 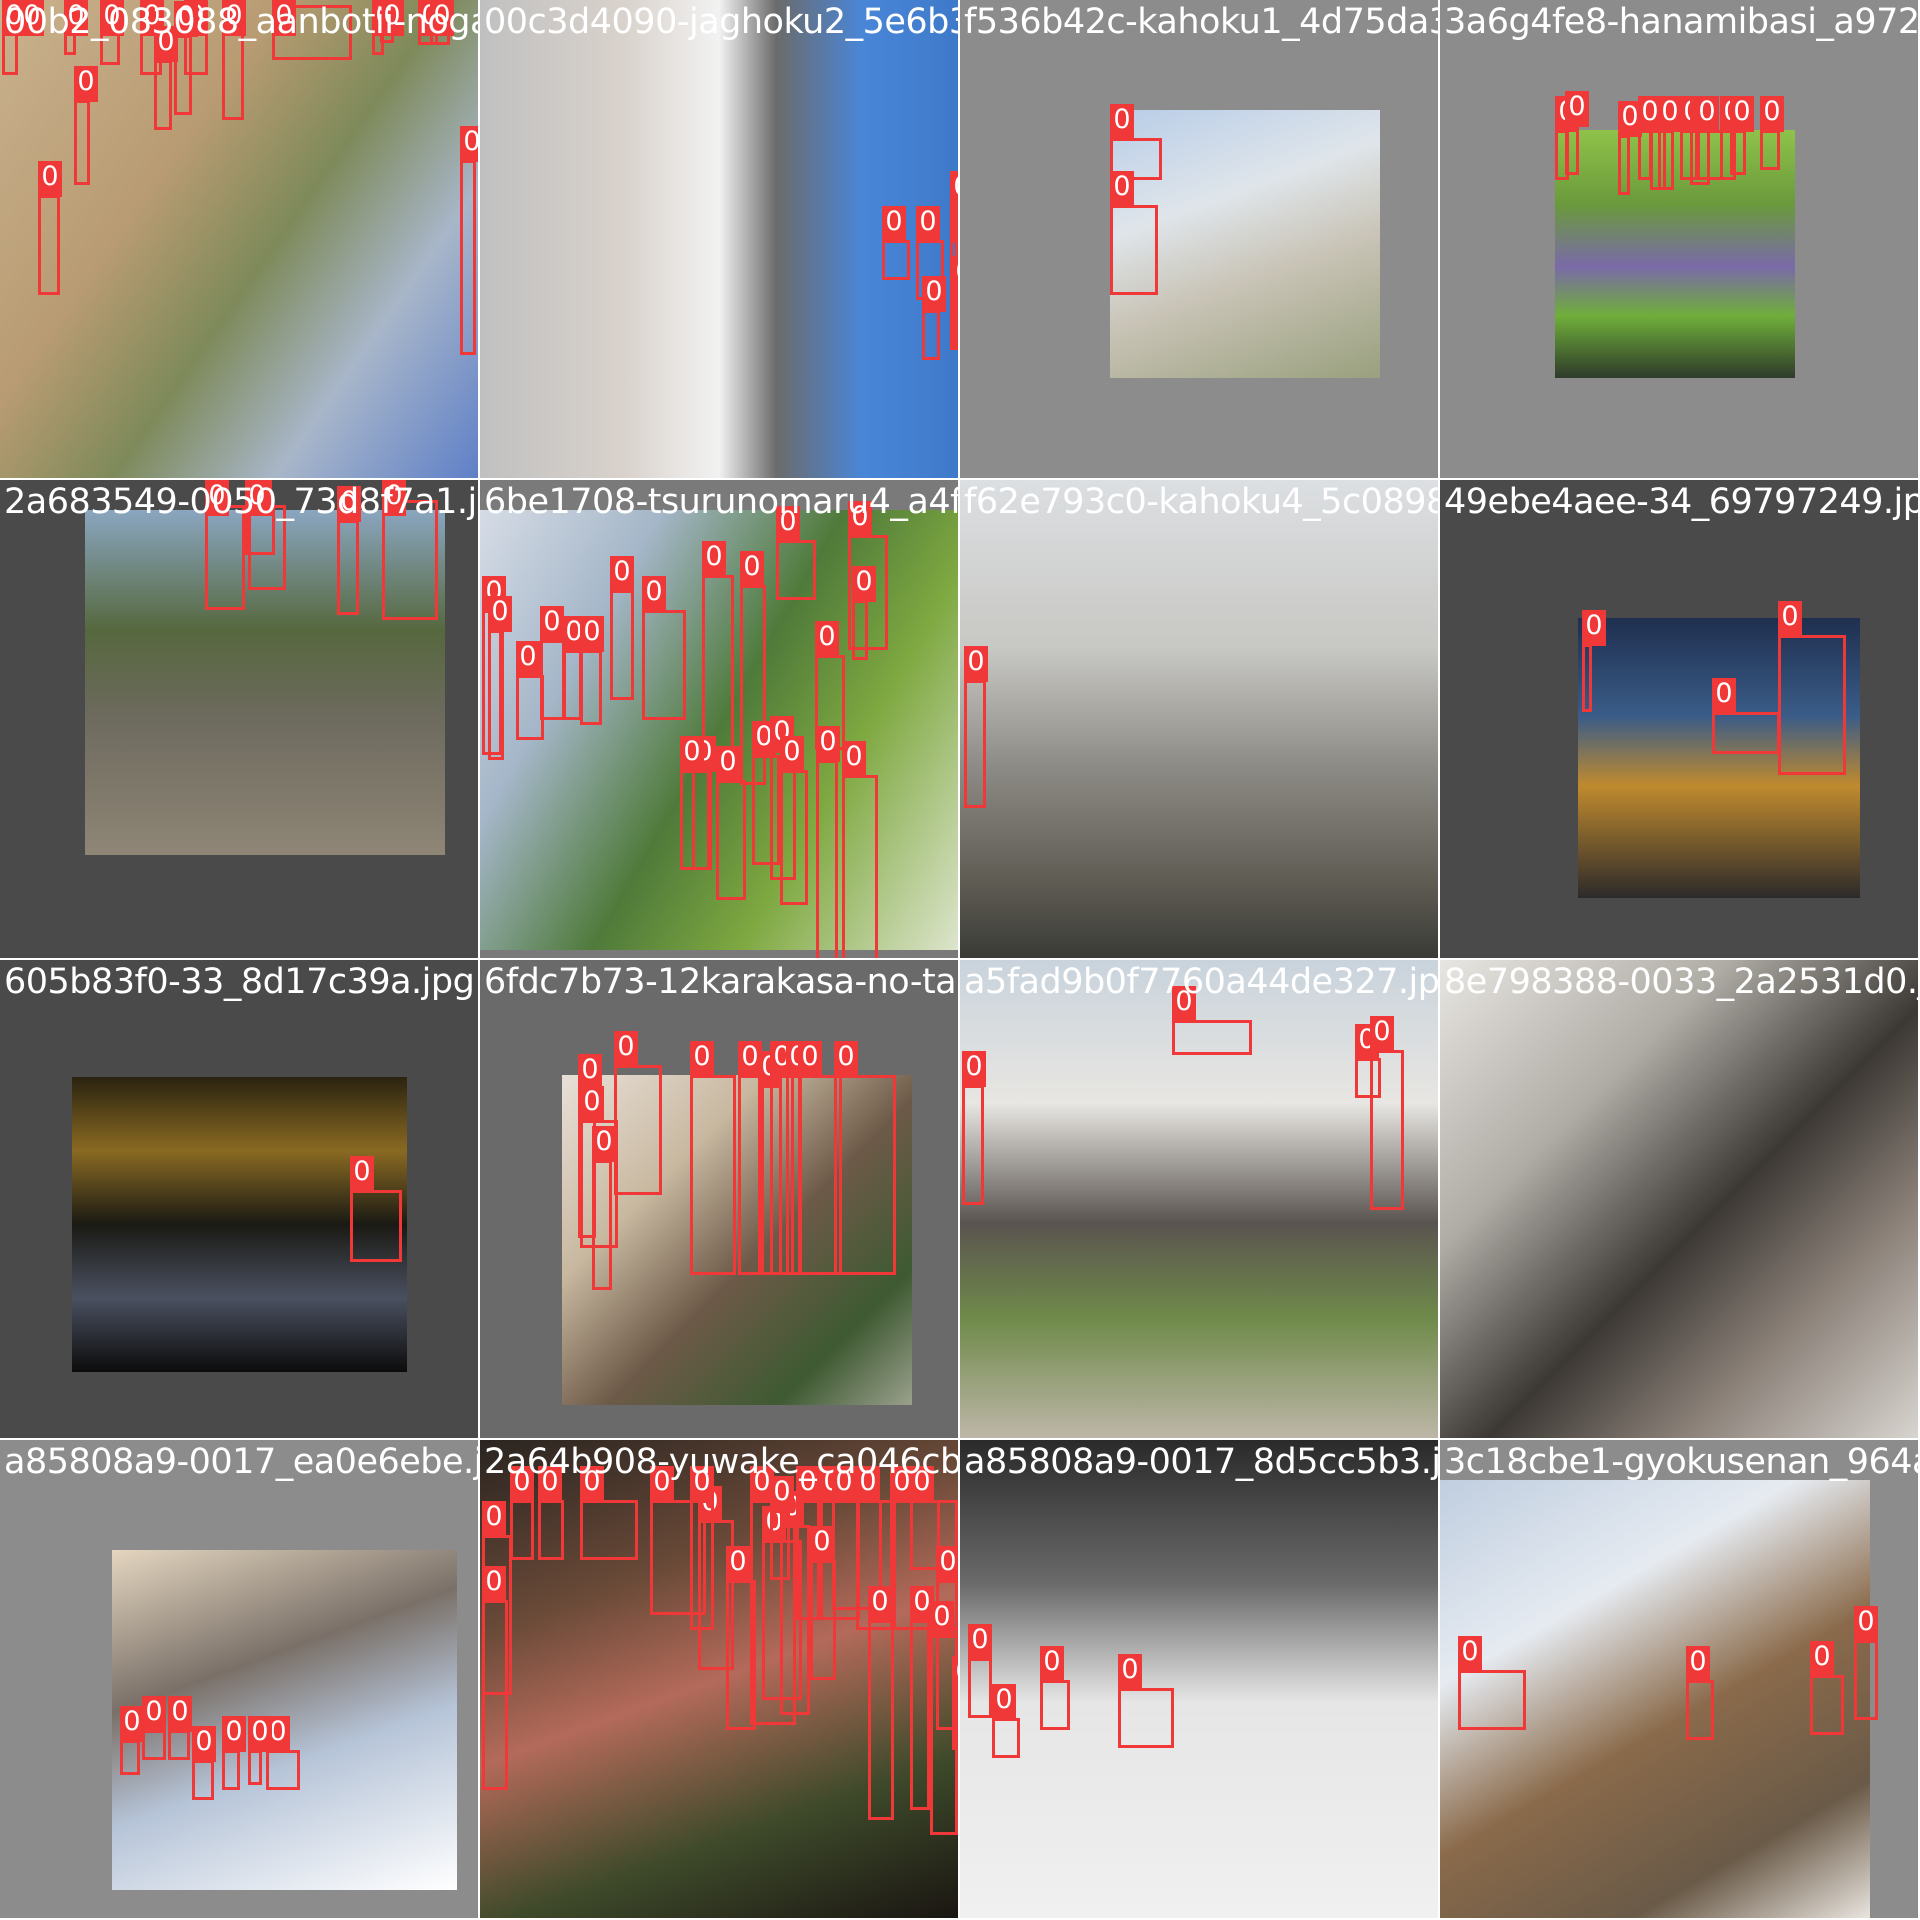 I want to click on mosaic-tile: 0 0 0 49ebe4aee-34_69797249.jpg, so click(x=1679, y=719).